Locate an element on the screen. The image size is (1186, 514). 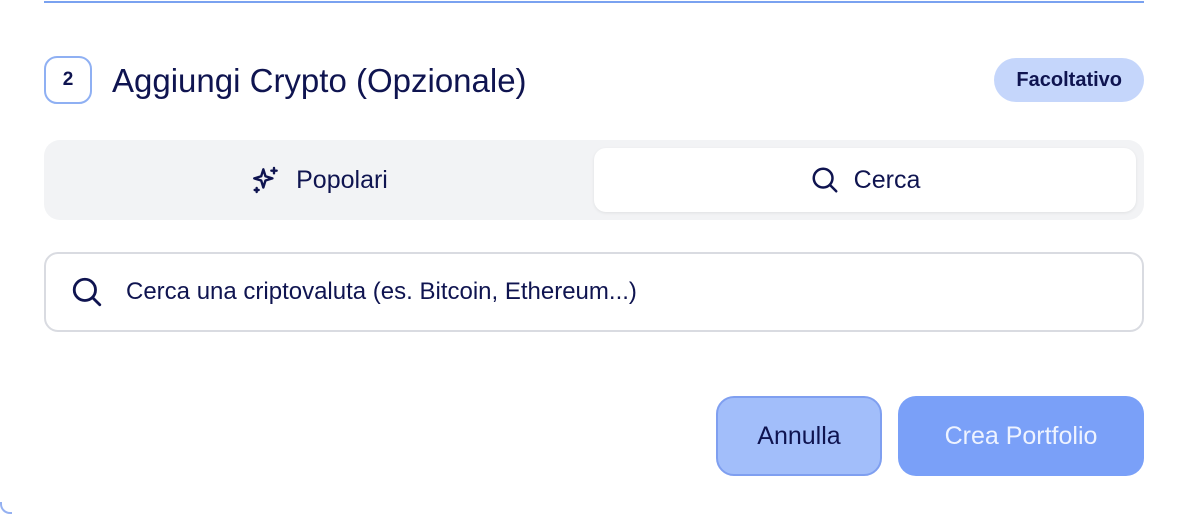
tab-search: Cerca is located at coordinates (865, 180).